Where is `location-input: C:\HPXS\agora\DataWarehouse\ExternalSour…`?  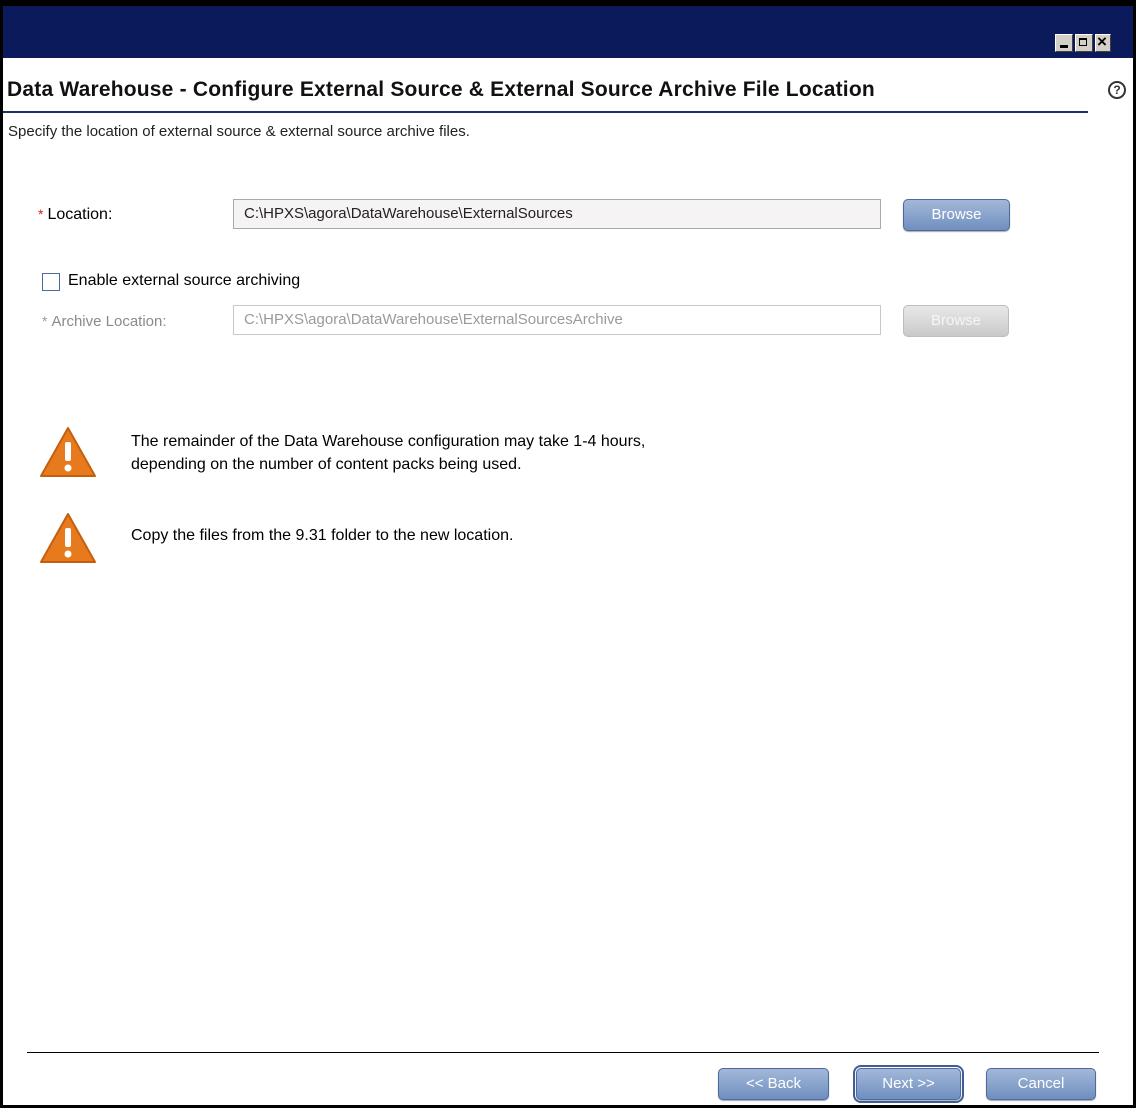
location-input: C:\HPXS\agora\DataWarehouse\ExternalSour… is located at coordinates (557, 214).